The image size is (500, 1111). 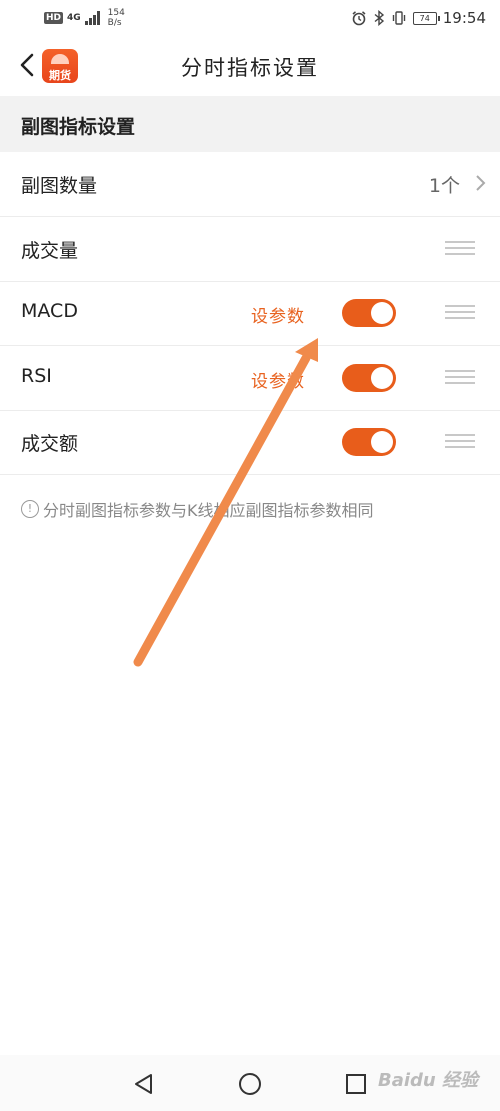 I want to click on nav-home-icon, so click(x=250, y=1084).